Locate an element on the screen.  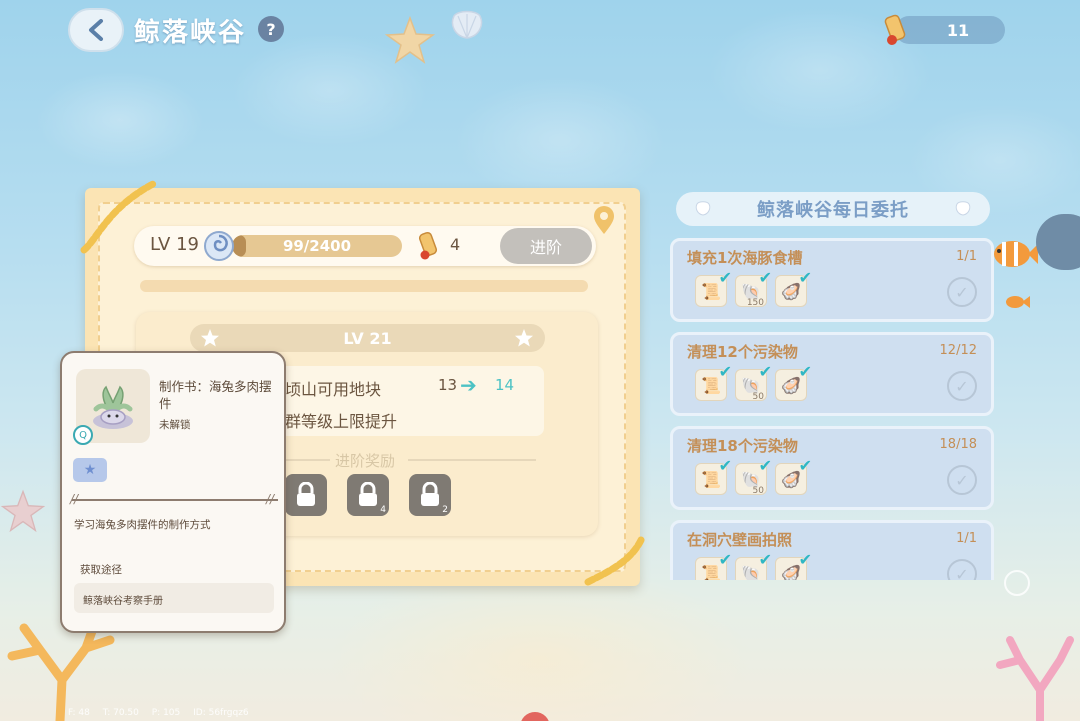
coral-right-icon is located at coordinates (1035, 678).